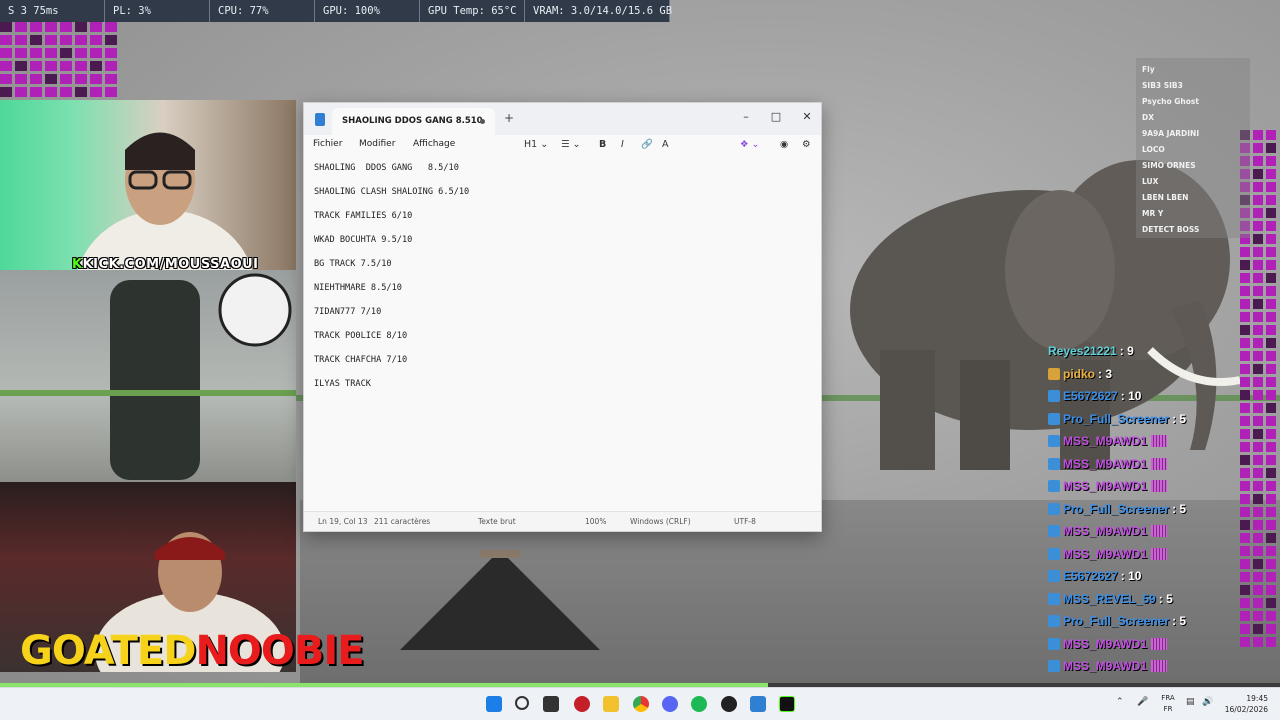 The height and width of the screenshot is (720, 1280). I want to click on file-explorer-icon, so click(611, 704).